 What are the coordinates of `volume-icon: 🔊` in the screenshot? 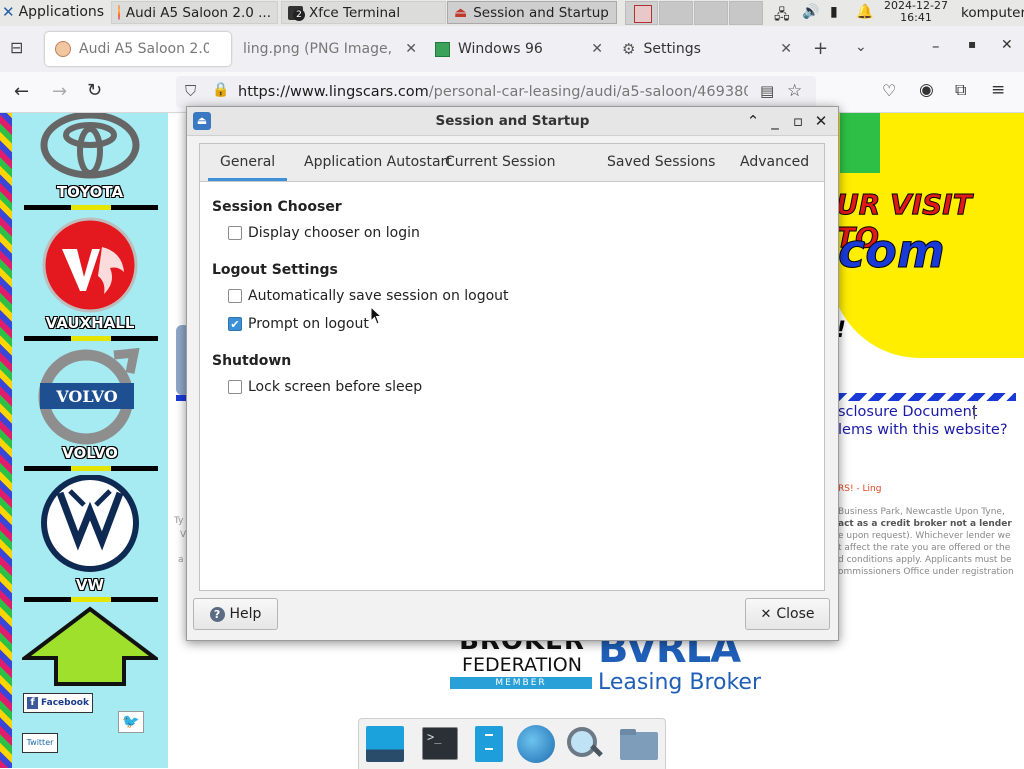 It's located at (810, 12).